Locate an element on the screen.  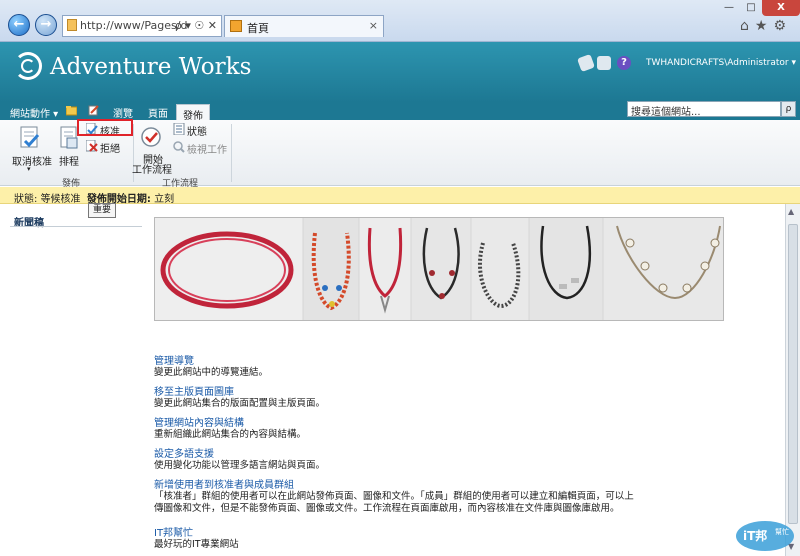
link-desc: 重新組織此網站集合的內容與結構。 is located at coordinates (230, 434).